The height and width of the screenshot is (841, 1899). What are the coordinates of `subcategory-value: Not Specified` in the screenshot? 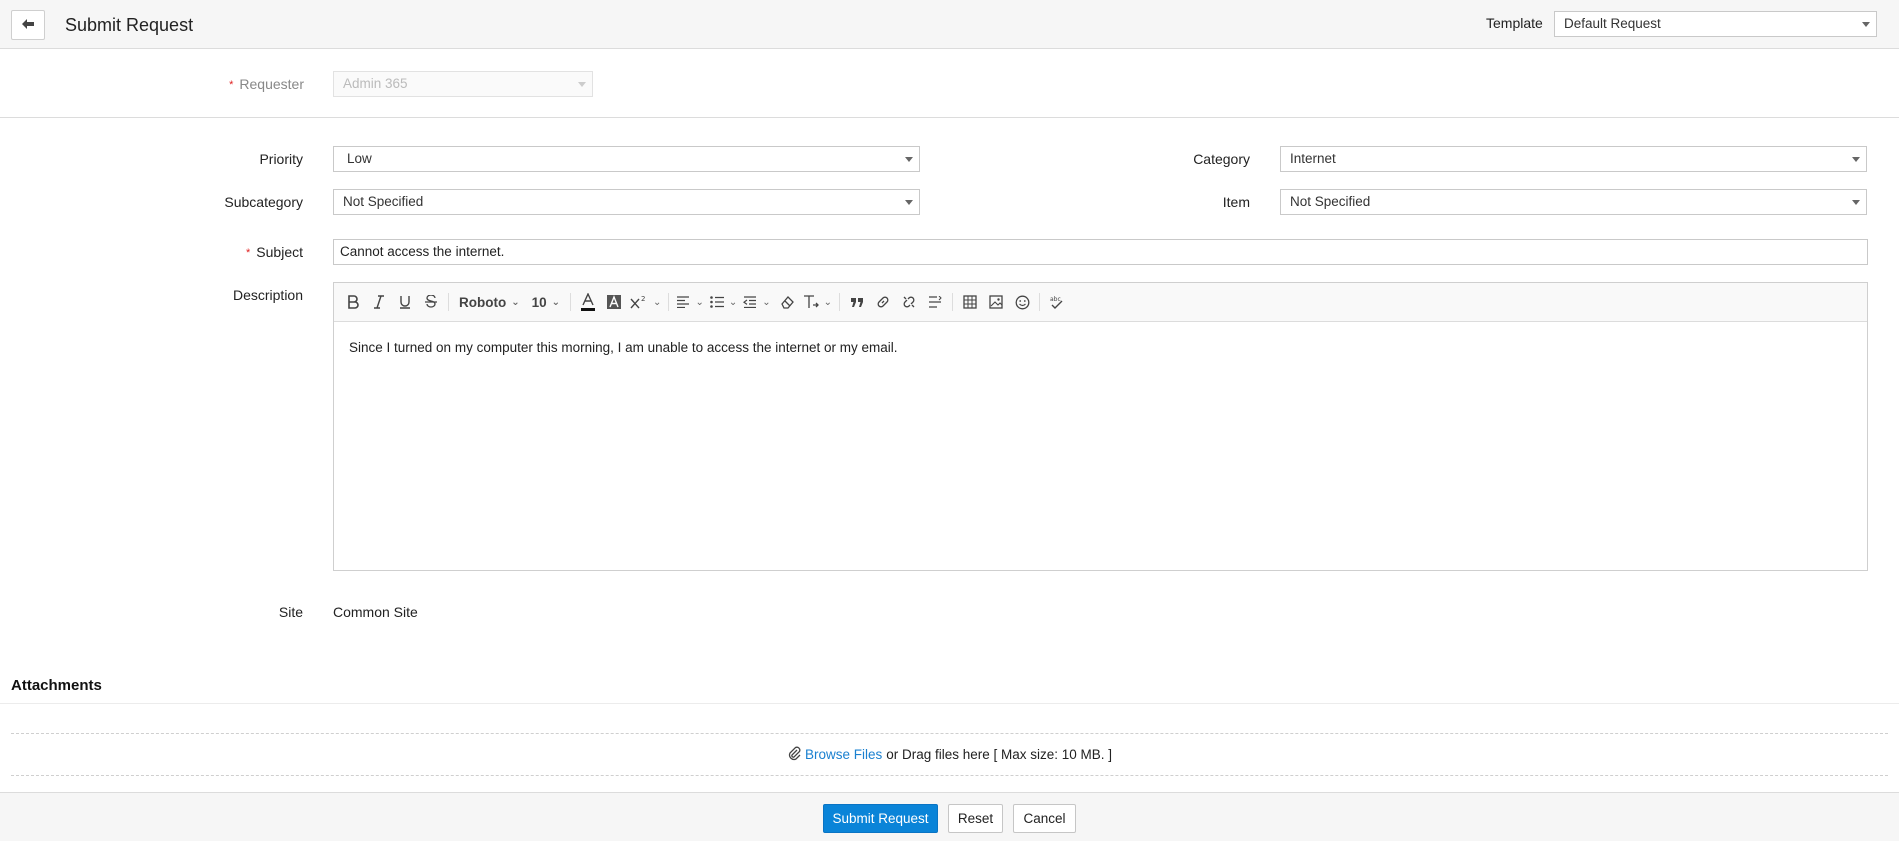 It's located at (383, 201).